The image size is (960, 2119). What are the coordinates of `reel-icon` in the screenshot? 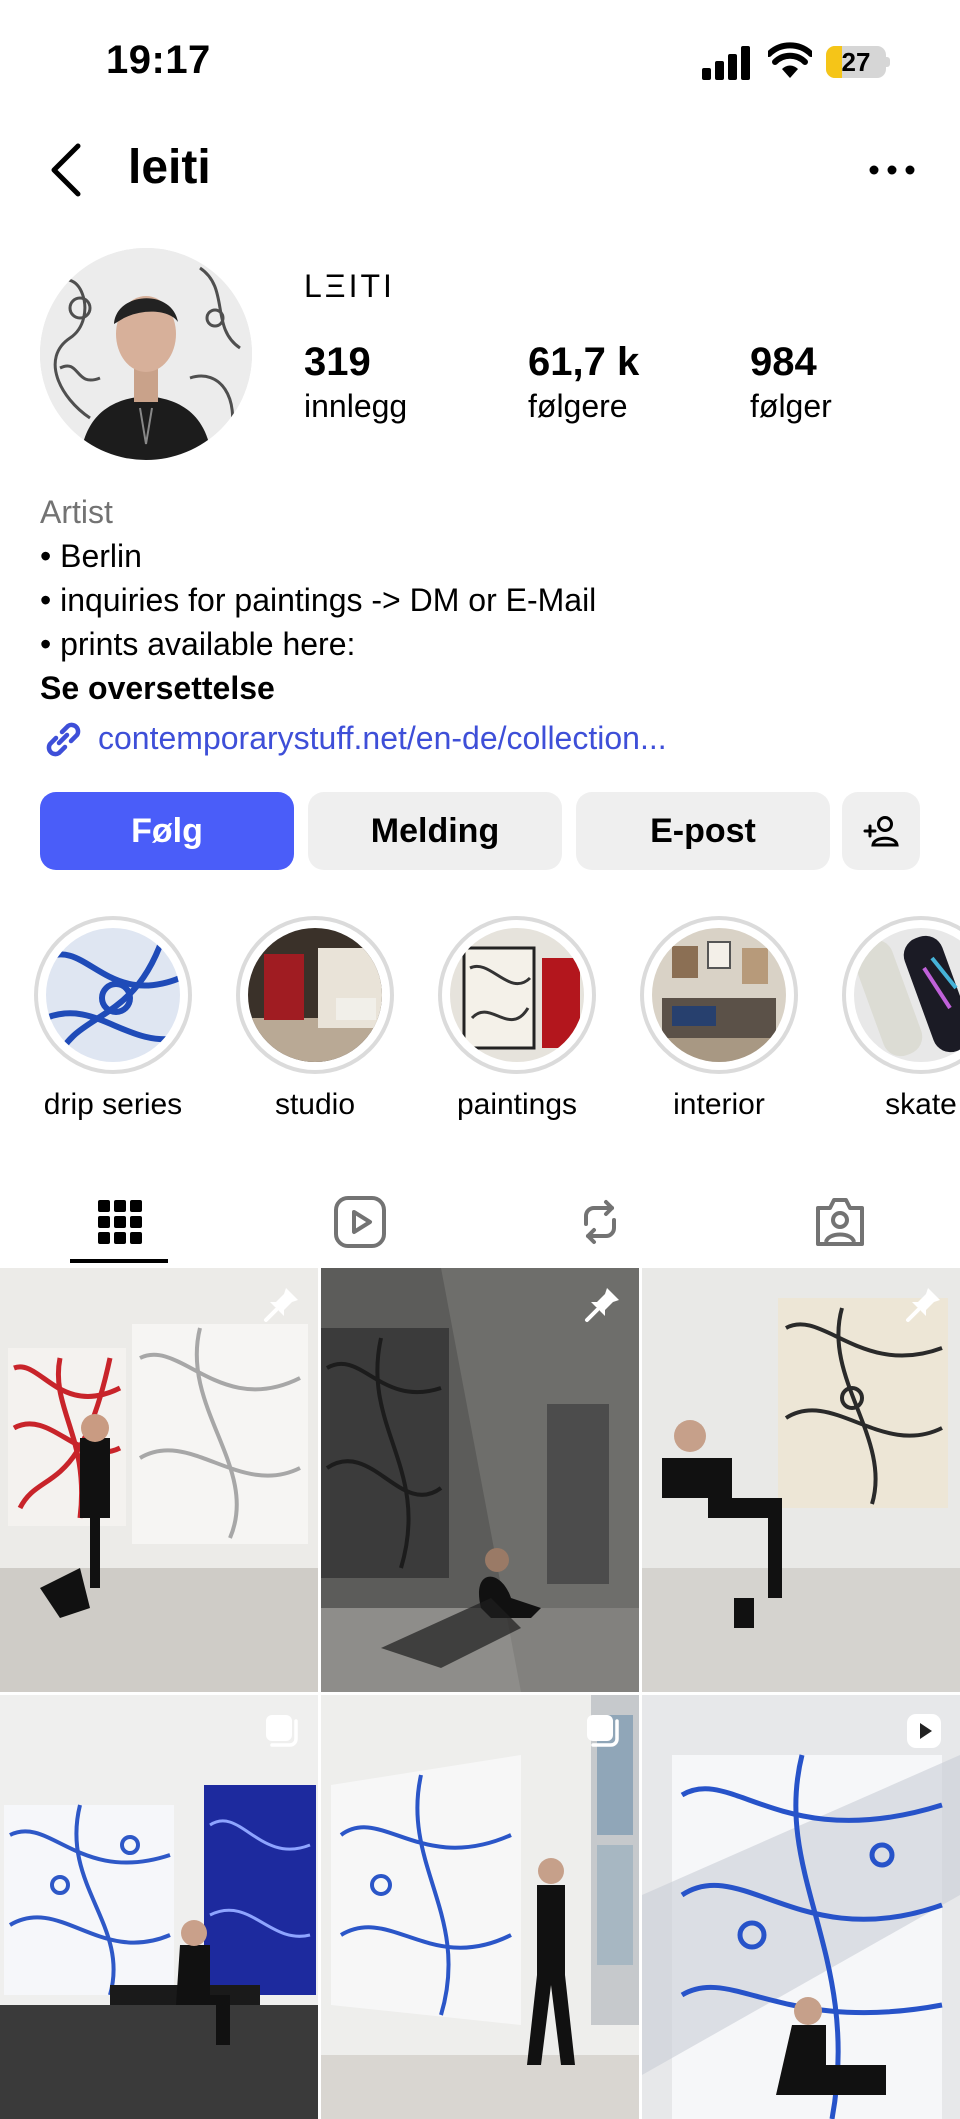 It's located at (924, 1731).